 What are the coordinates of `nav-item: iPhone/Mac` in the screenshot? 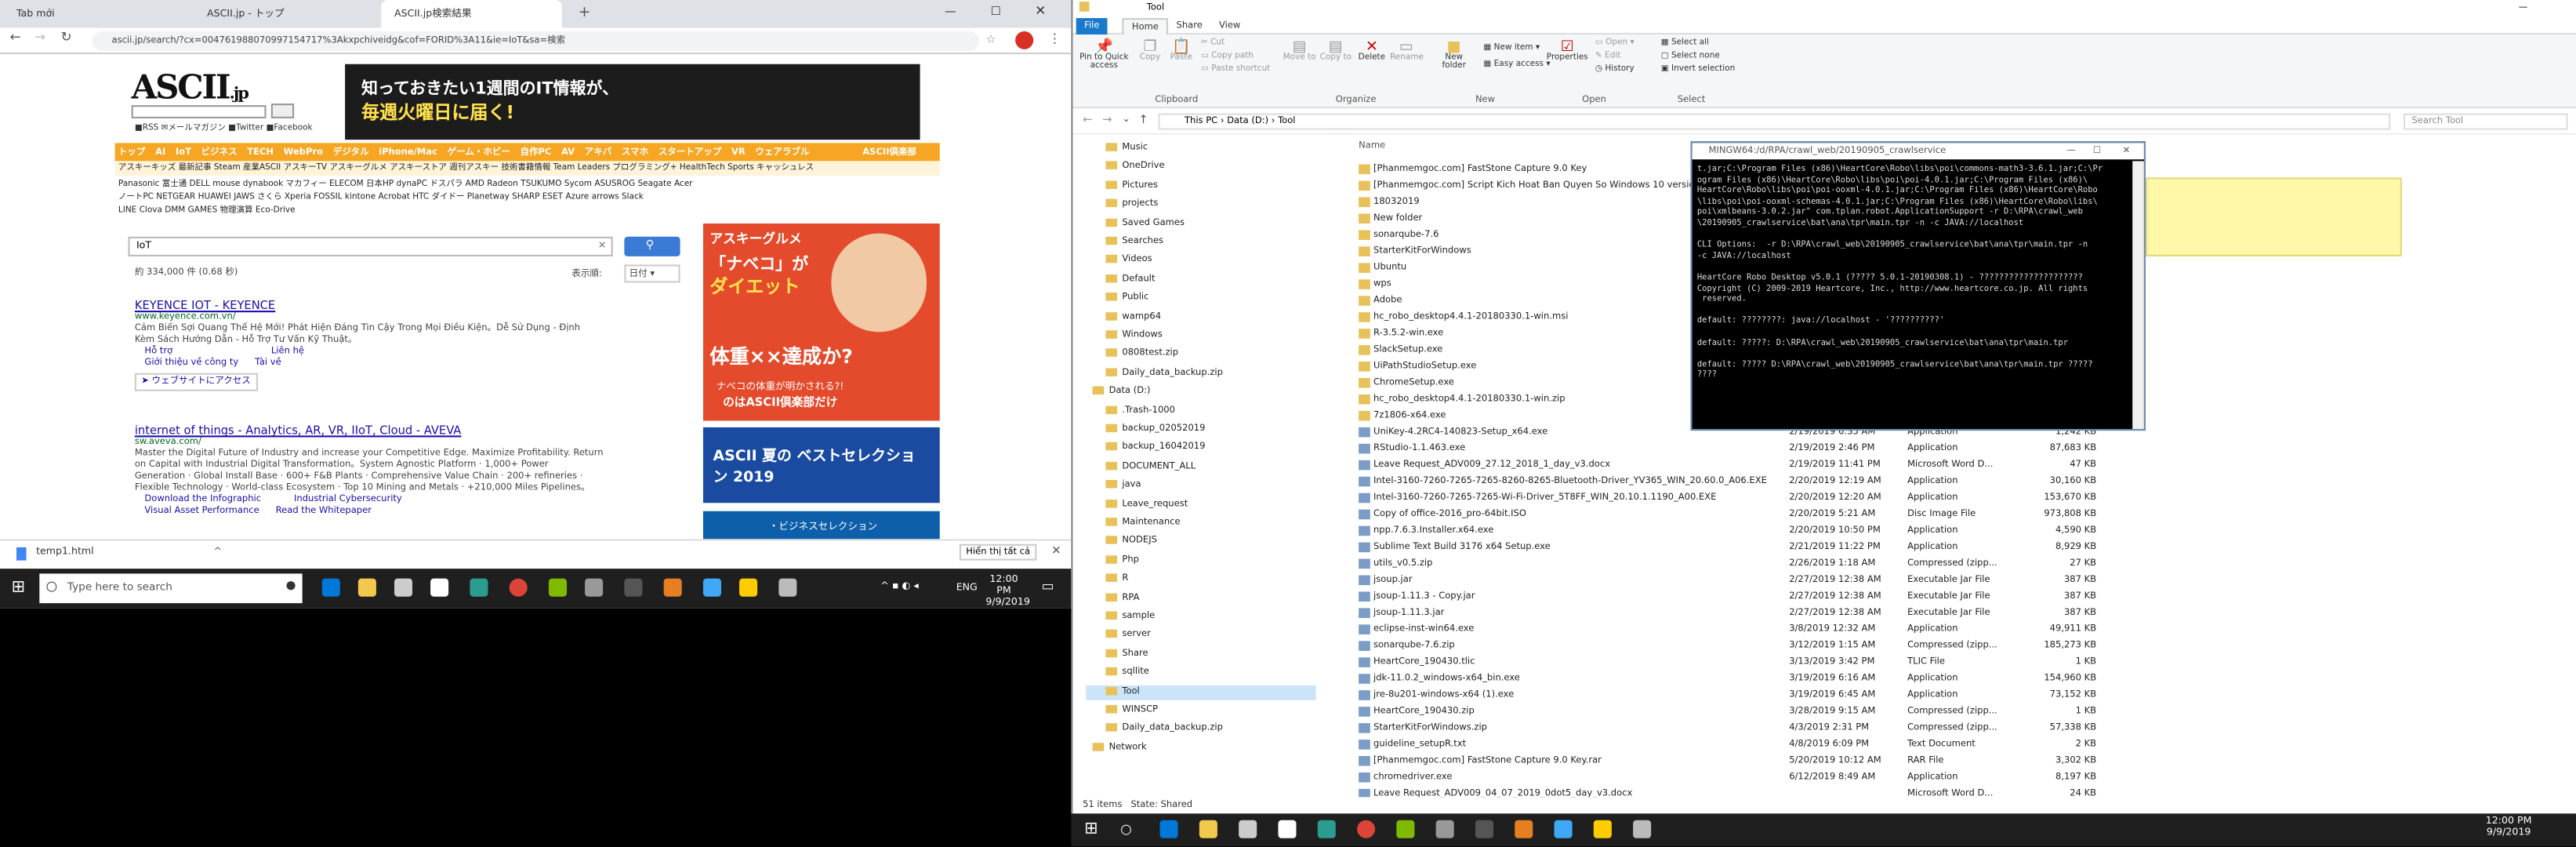 It's located at (408, 153).